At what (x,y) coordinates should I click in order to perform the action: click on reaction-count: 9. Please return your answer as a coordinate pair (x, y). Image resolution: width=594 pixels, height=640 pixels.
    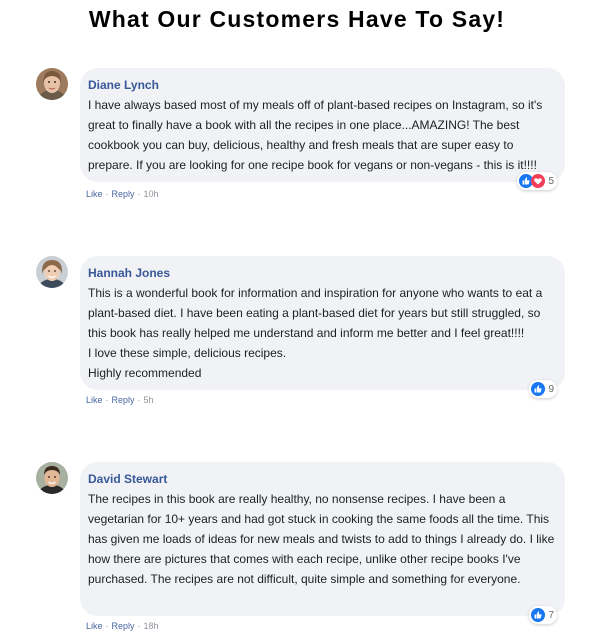
    Looking at the image, I should click on (551, 389).